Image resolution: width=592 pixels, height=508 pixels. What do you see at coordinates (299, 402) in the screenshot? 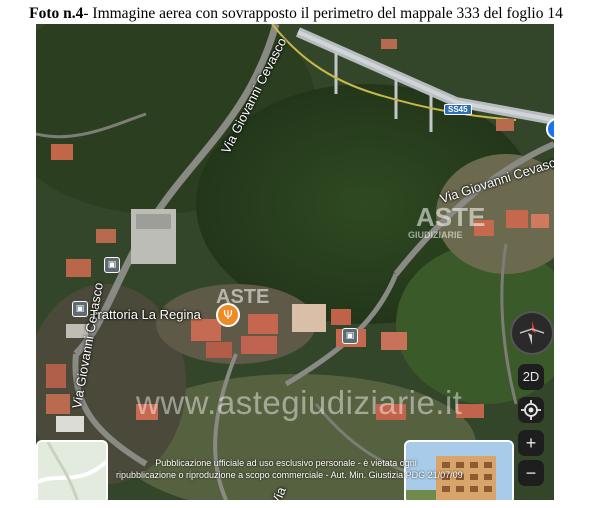
I see `watermark-url: www.astegiudiziarie.it` at bounding box center [299, 402].